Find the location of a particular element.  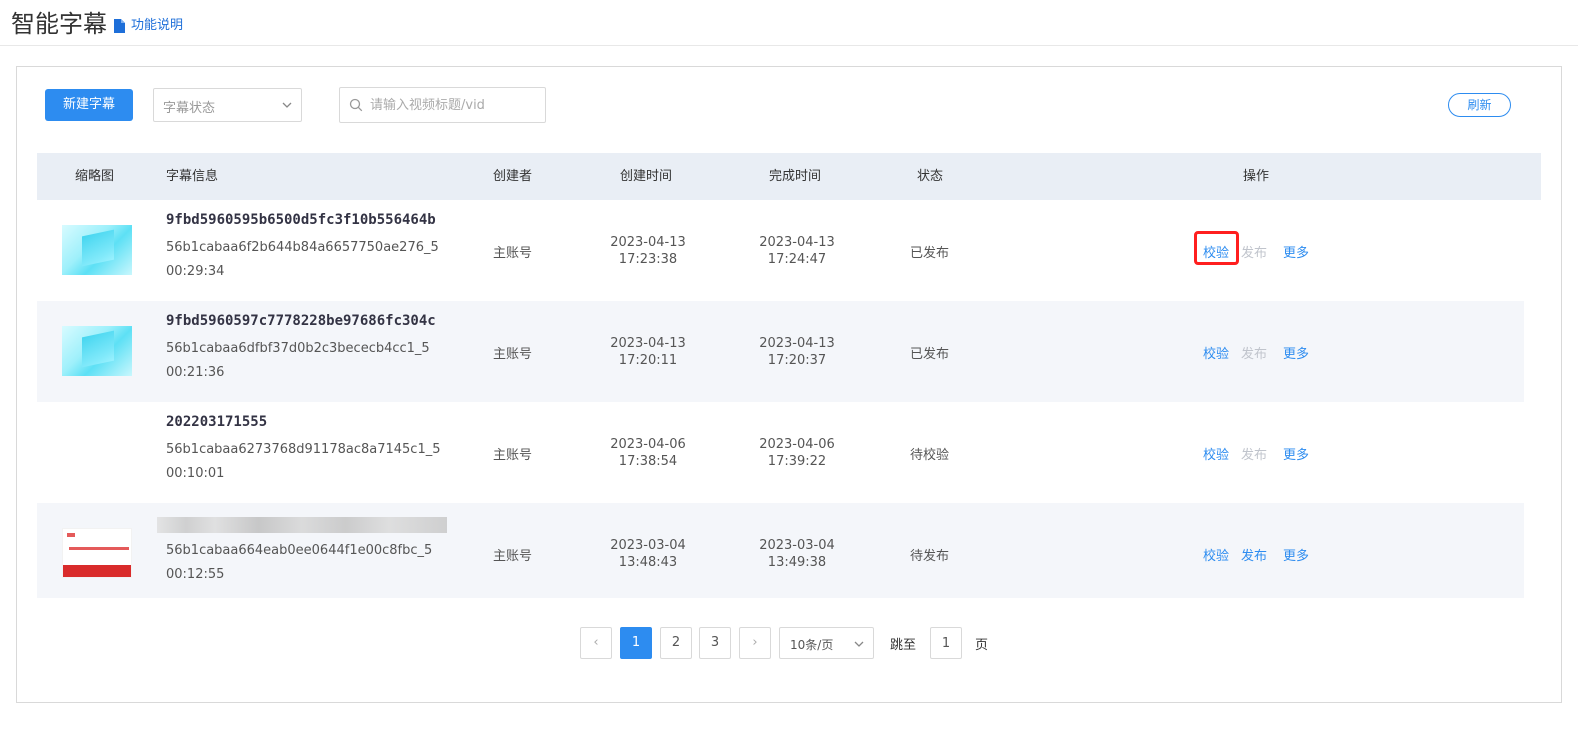

finished-date: 2023-04-06 is located at coordinates (797, 444).